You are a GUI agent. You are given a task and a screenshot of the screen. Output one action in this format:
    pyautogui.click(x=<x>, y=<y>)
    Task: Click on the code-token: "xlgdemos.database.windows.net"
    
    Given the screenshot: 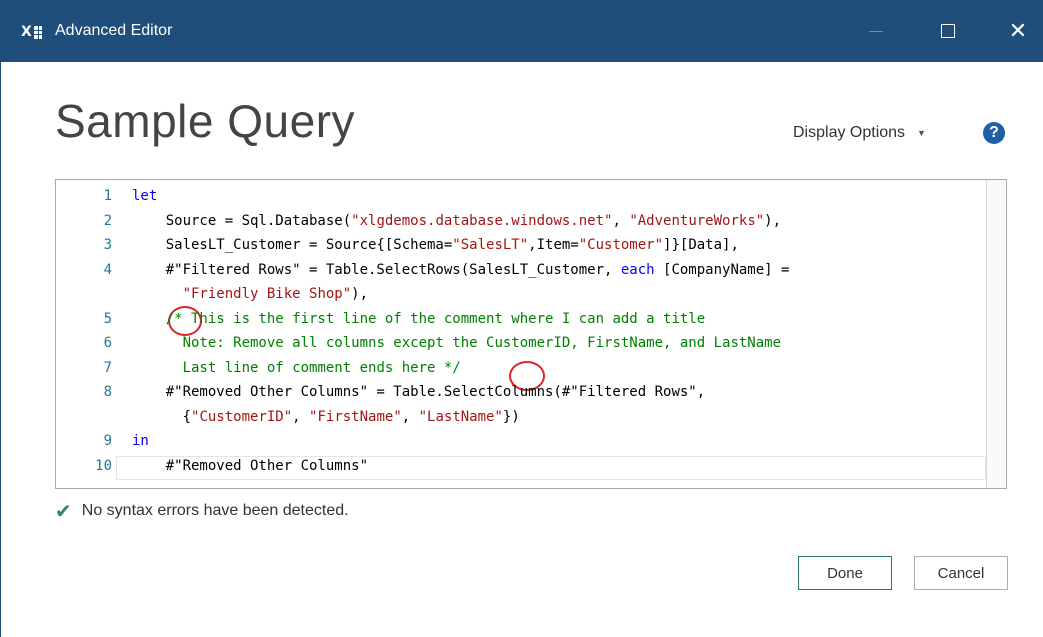 What is the action you would take?
    pyautogui.click(x=482, y=220)
    